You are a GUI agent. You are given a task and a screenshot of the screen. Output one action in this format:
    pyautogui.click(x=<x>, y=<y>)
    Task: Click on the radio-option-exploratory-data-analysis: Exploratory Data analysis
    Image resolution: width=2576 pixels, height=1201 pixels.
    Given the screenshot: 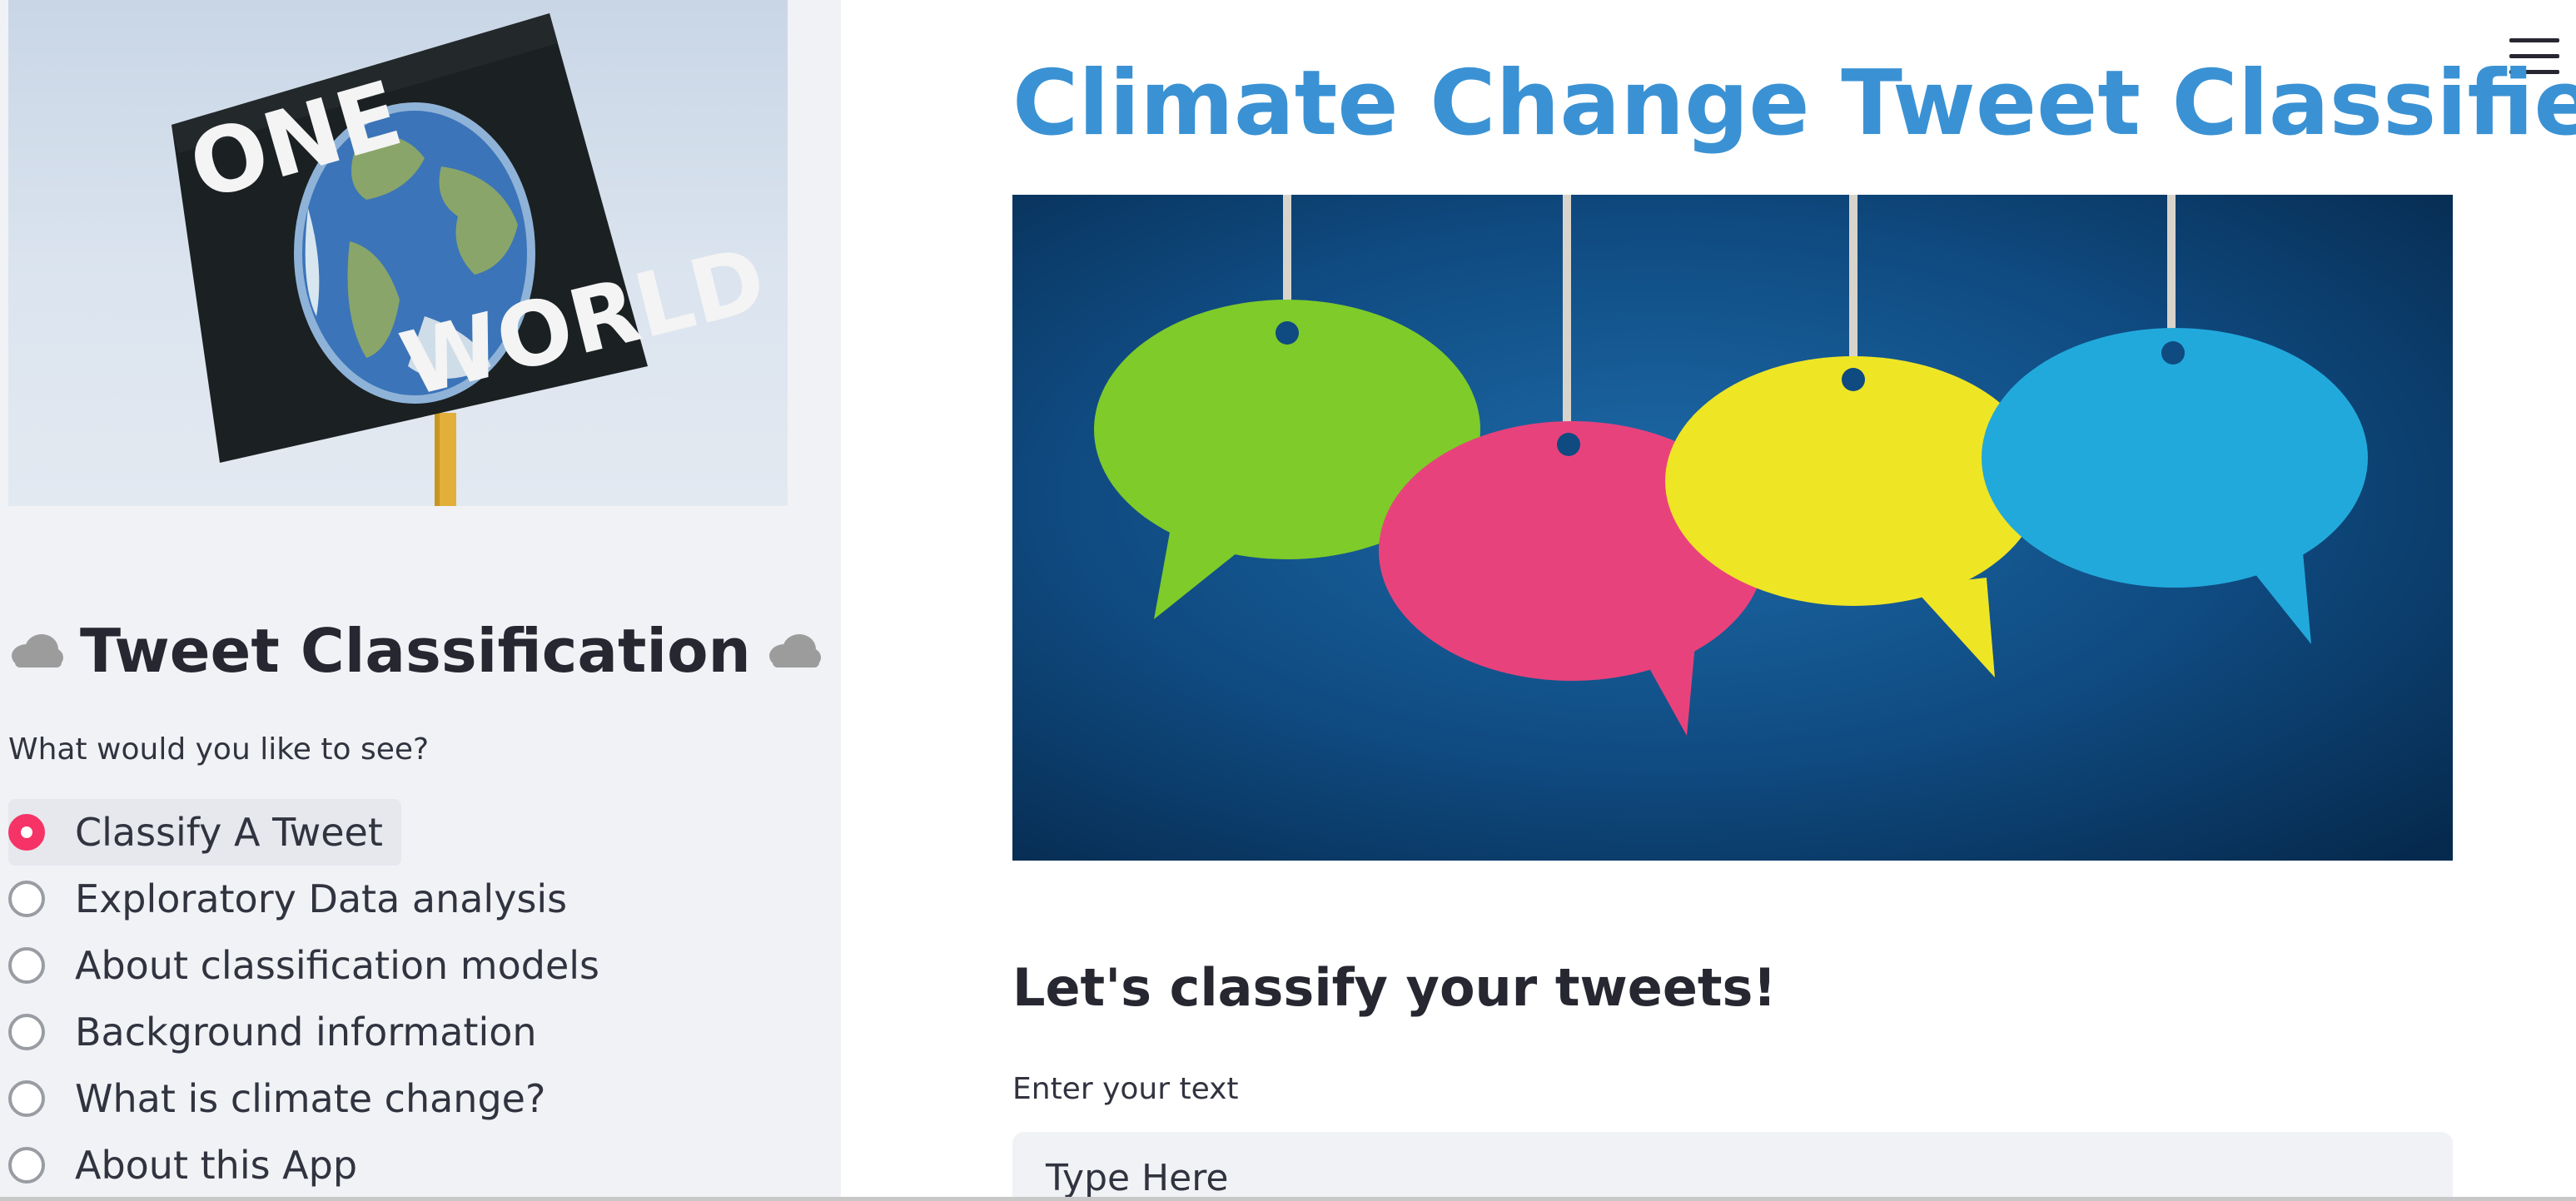 What is the action you would take?
    pyautogui.click(x=313, y=899)
    